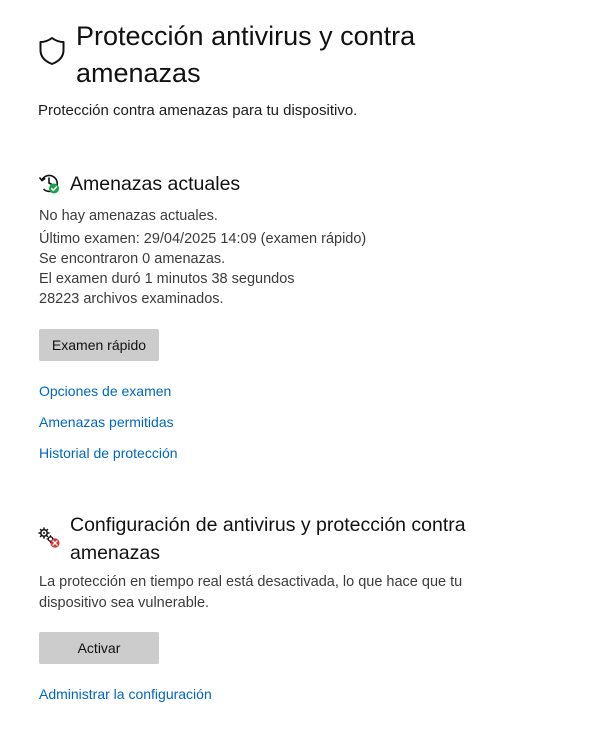 The height and width of the screenshot is (749, 589). I want to click on protection-history-link: Historial de protección, so click(108, 453).